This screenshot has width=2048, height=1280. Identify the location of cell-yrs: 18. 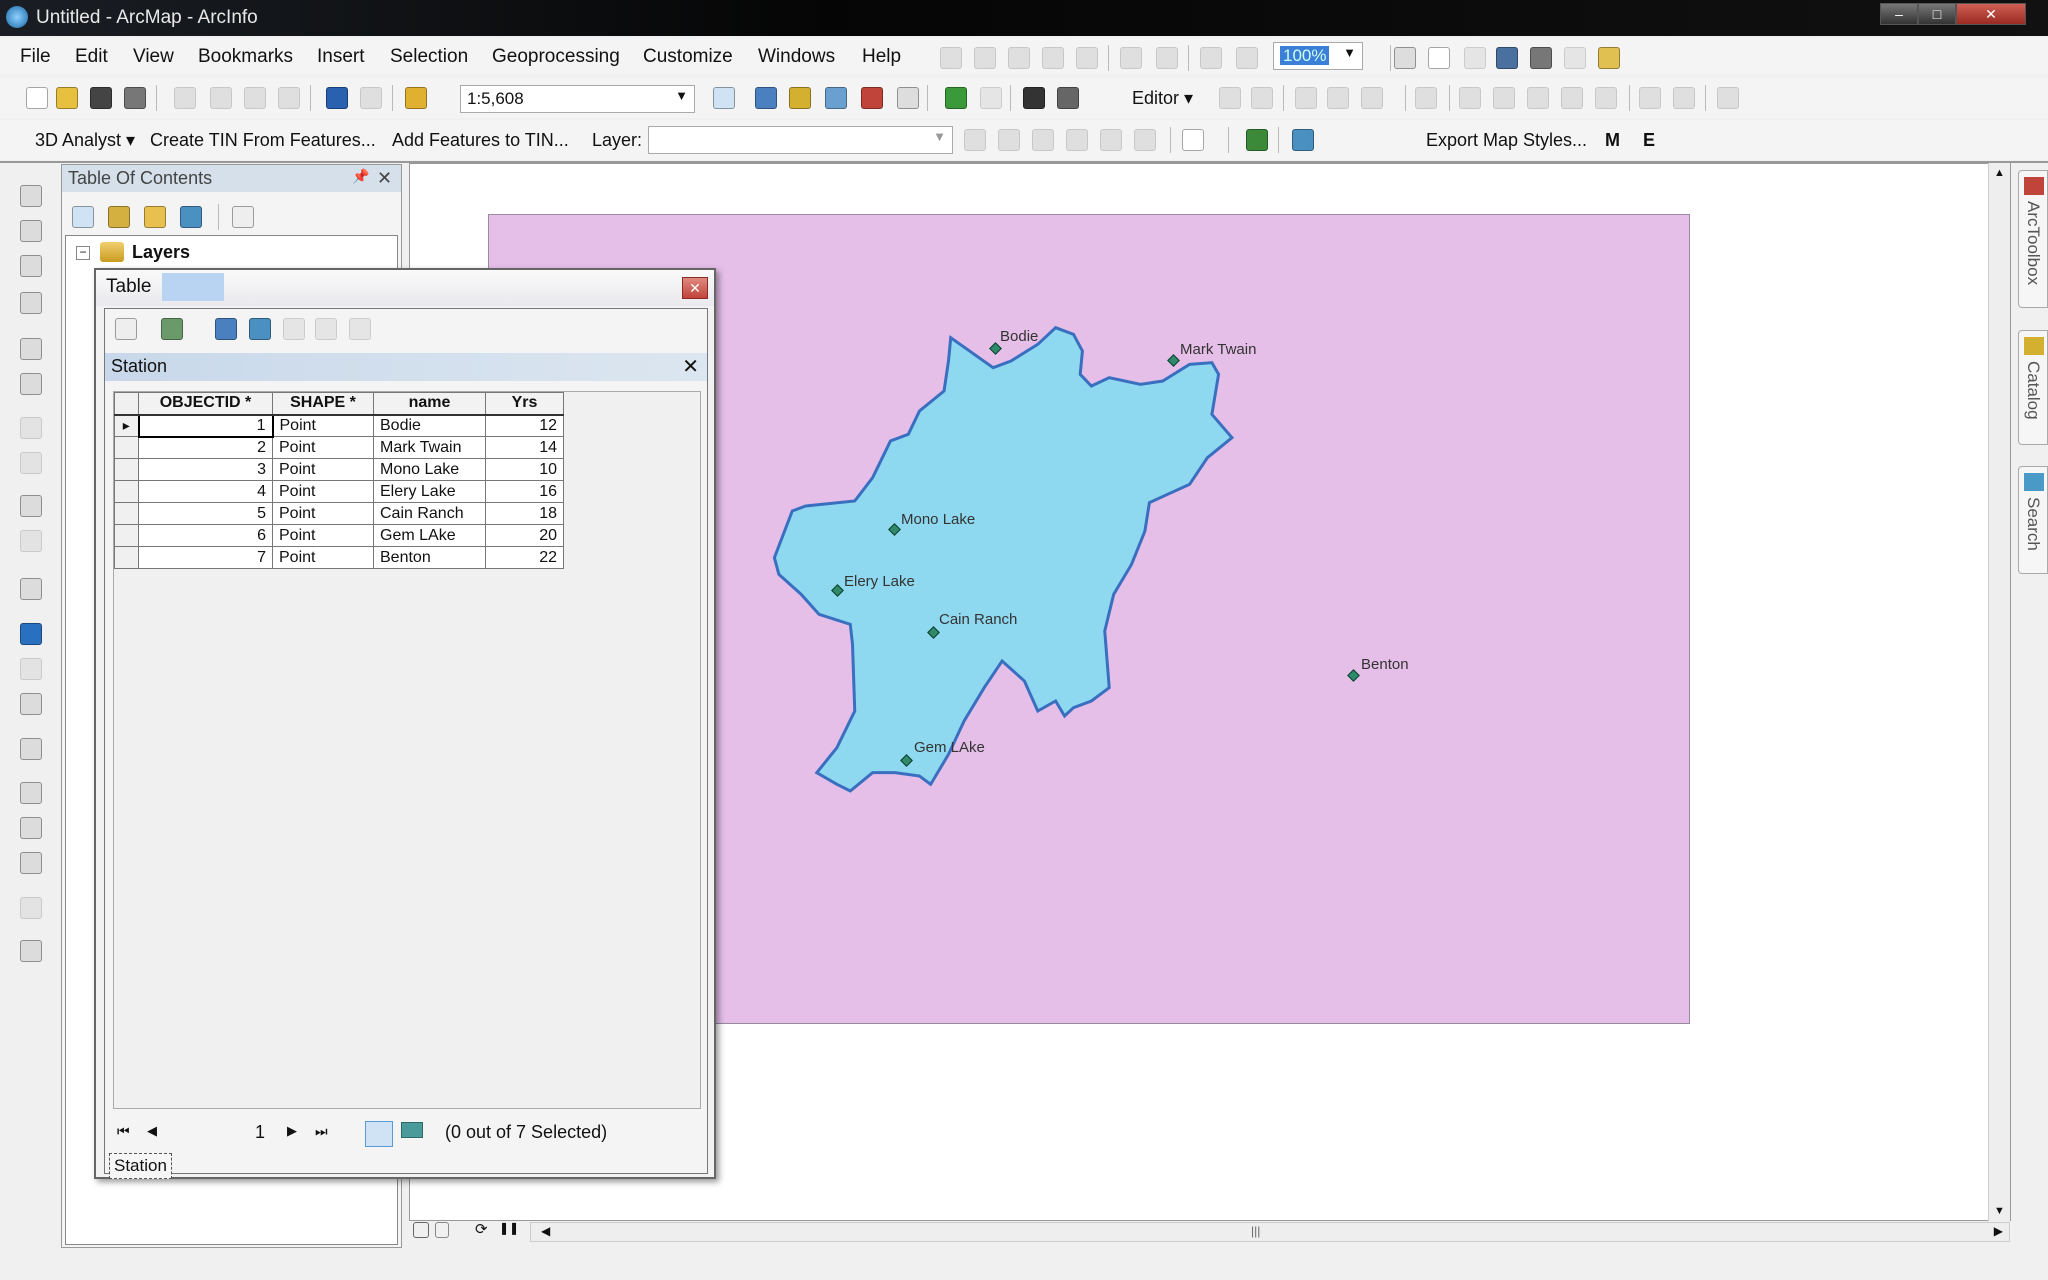
(524, 513).